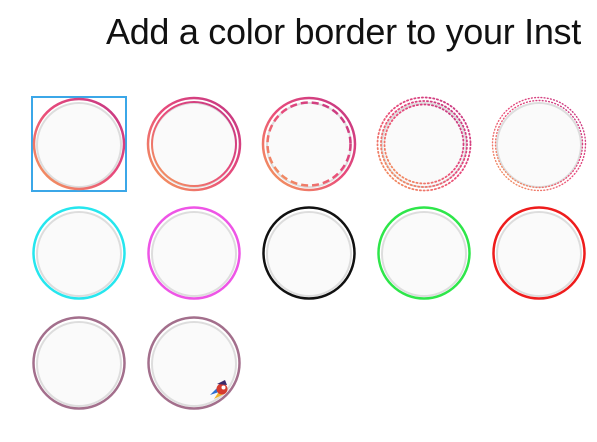 This screenshot has height=442, width=597. I want to click on border-option-gradient-dotted-ring, so click(424, 144).